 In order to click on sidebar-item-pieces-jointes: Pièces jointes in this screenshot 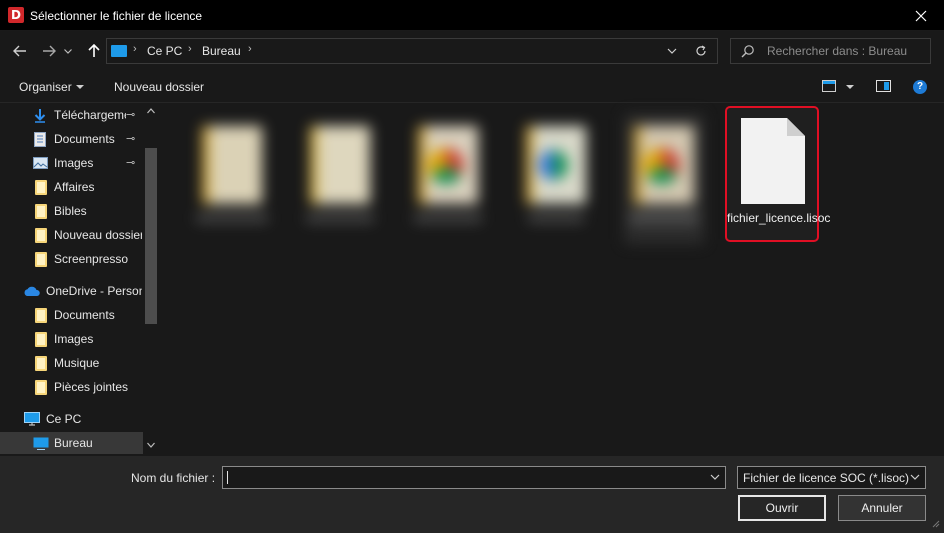, I will do `click(71, 387)`.